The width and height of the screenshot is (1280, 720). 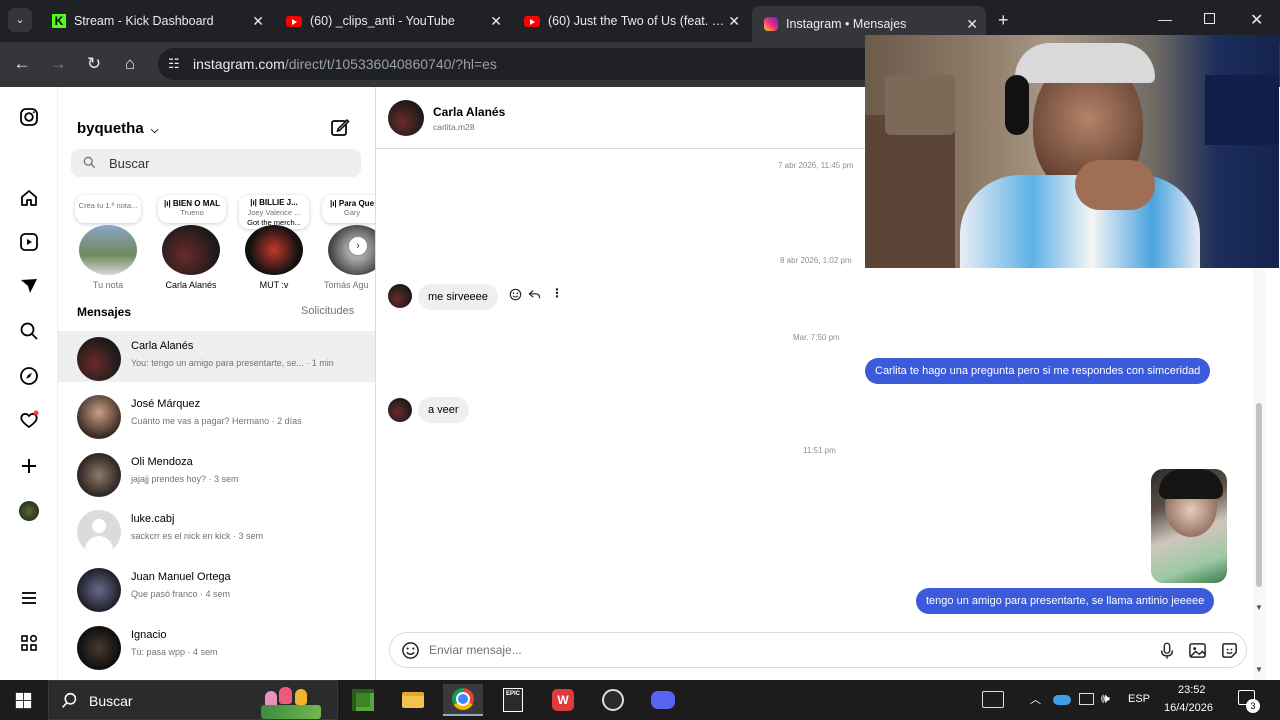 I want to click on taskbar-search-box: Buscar, so click(x=193, y=700).